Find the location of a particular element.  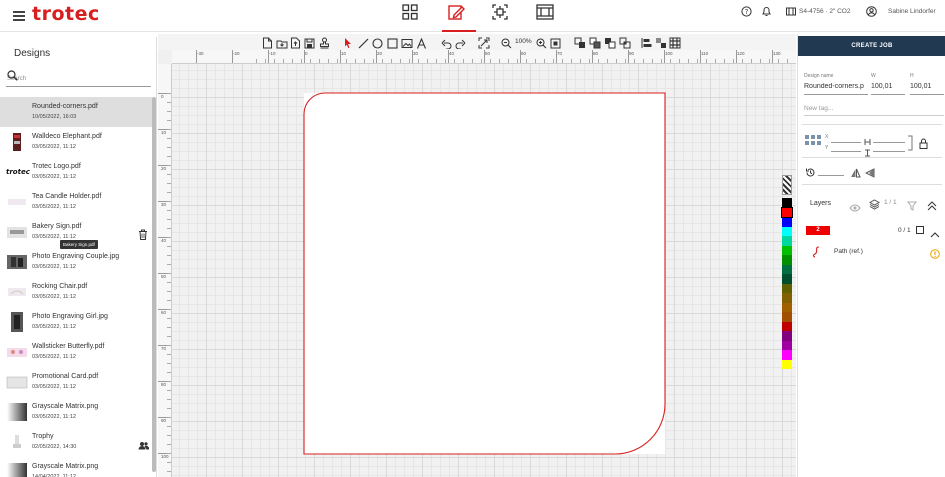

intersect-icon is located at coordinates (625, 42).